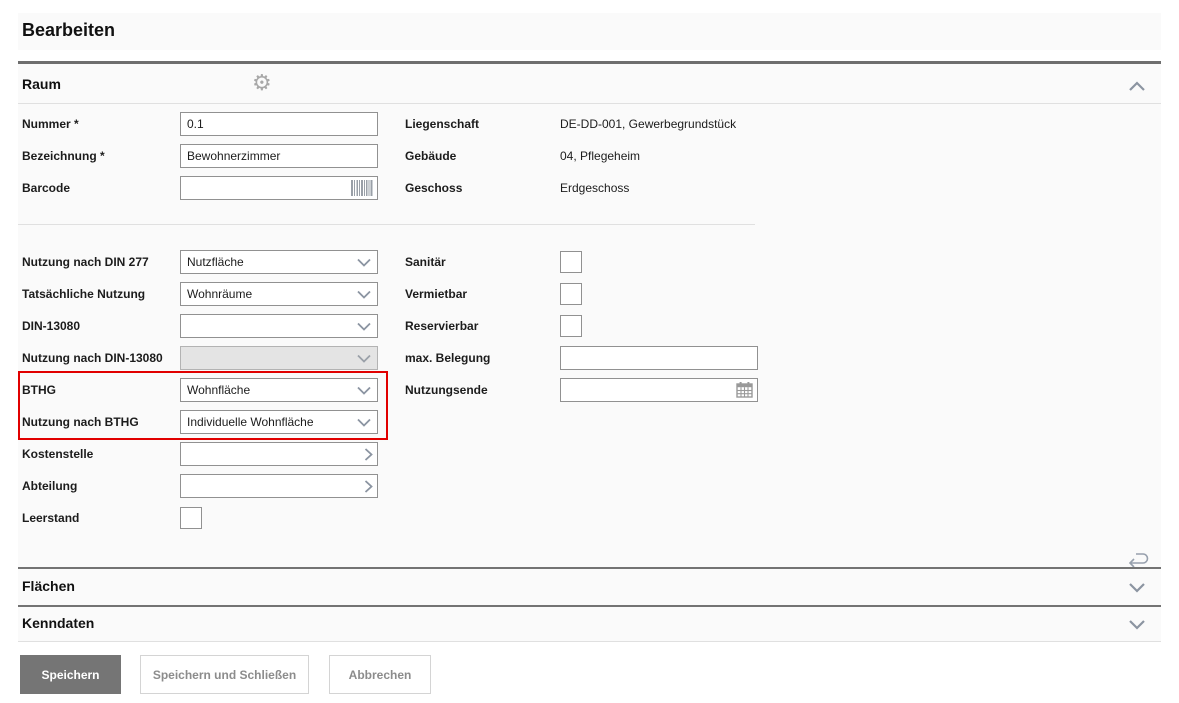  What do you see at coordinates (224, 674) in the screenshot?
I see `save-and-close-button: Speichern und Schließen` at bounding box center [224, 674].